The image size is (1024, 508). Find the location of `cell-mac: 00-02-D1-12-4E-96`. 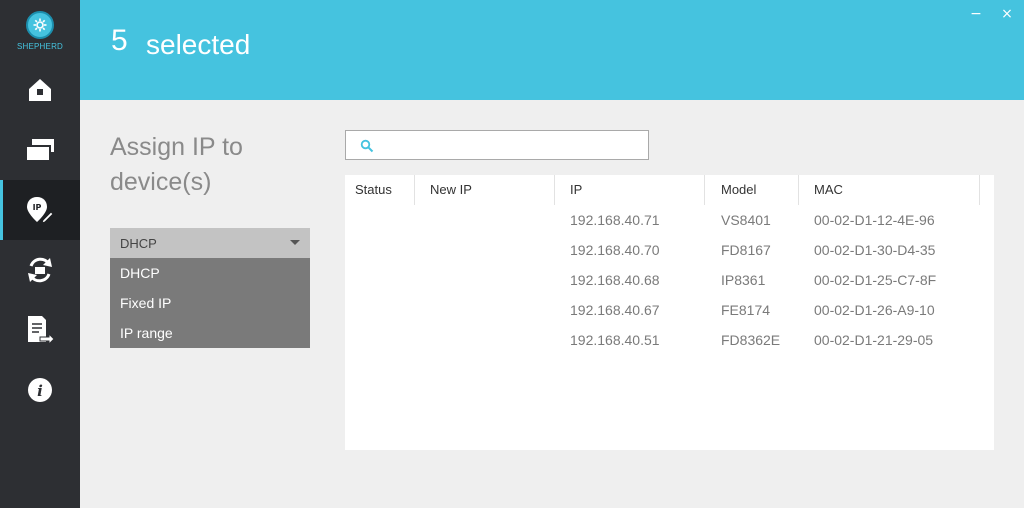

cell-mac: 00-02-D1-12-4E-96 is located at coordinates (874, 220).